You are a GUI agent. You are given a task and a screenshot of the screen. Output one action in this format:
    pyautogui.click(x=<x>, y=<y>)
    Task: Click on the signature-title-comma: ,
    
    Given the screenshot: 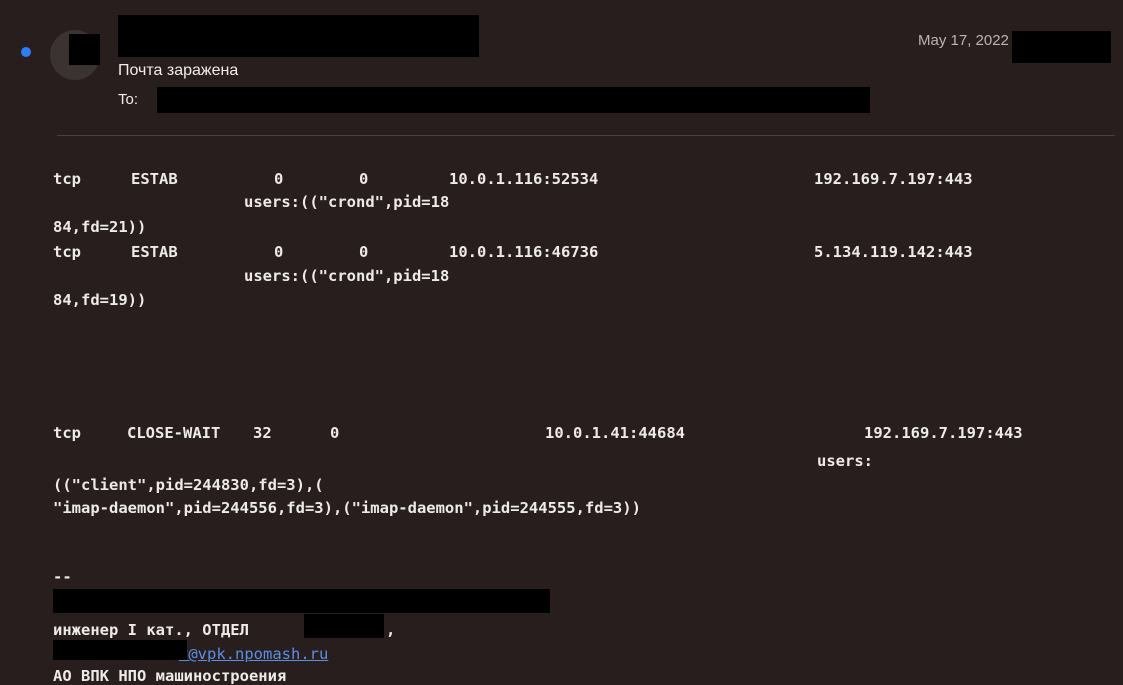 What is the action you would take?
    pyautogui.click(x=391, y=630)
    